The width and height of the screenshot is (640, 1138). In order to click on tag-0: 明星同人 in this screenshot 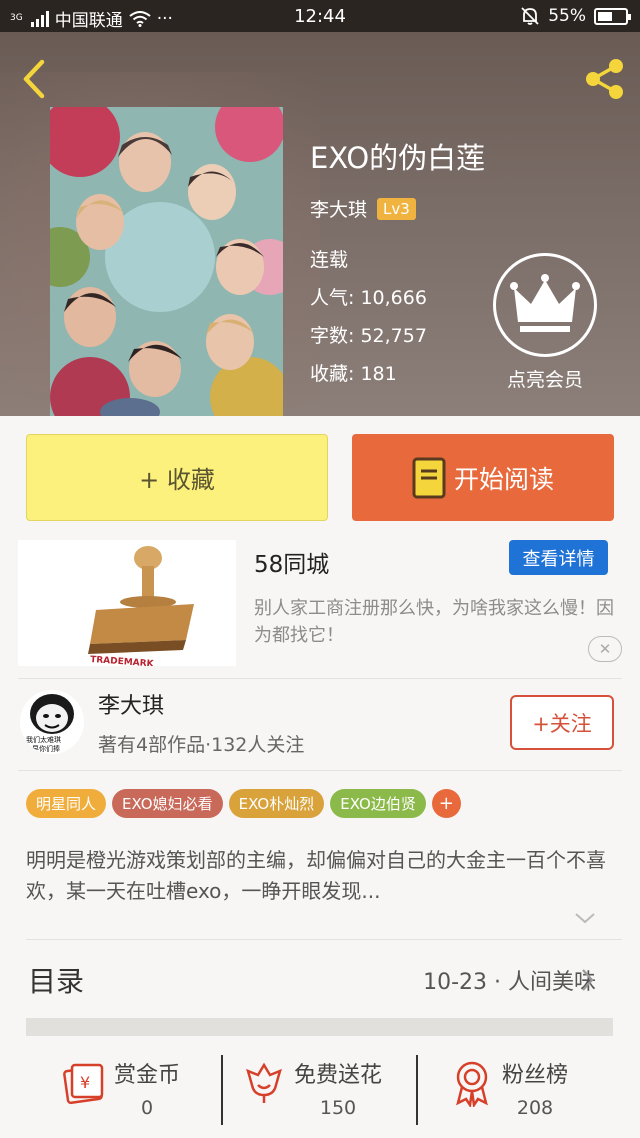, I will do `click(66, 803)`.